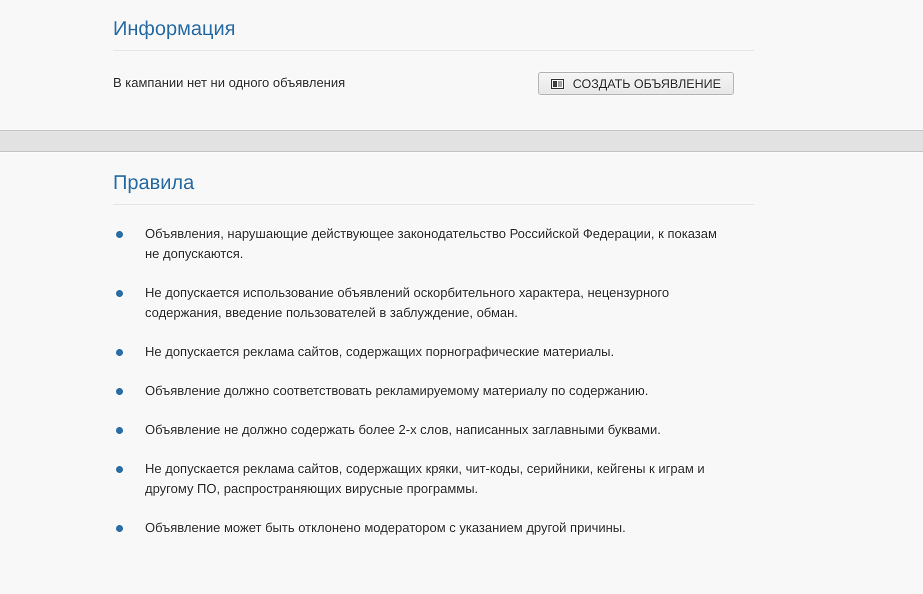 The height and width of the screenshot is (594, 923). What do you see at coordinates (557, 83) in the screenshot?
I see `newspaper-icon` at bounding box center [557, 83].